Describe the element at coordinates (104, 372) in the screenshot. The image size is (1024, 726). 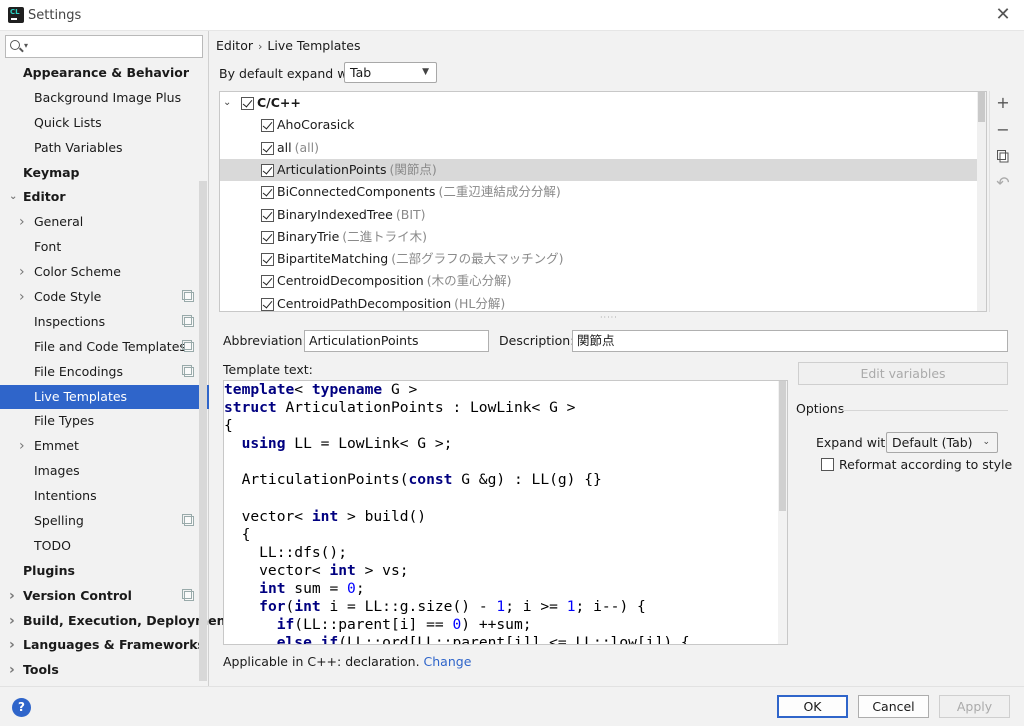
I see `sidebar-item-file-encodings: File Encodings` at that location.